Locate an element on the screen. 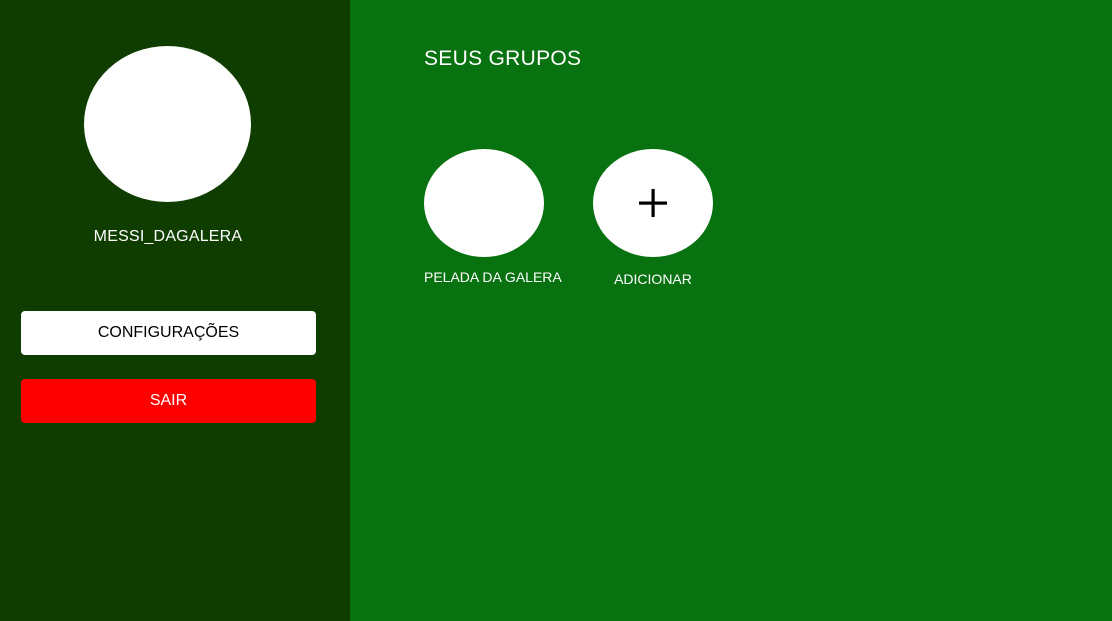 This screenshot has height=621, width=1112. add-group-circle is located at coordinates (653, 203).